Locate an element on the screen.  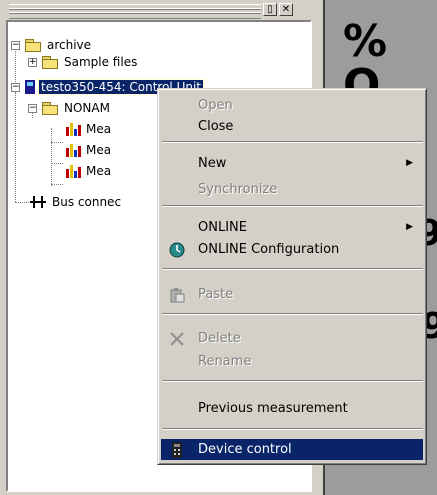
tree-node-bus-connection: Bus connec is located at coordinates (76, 202).